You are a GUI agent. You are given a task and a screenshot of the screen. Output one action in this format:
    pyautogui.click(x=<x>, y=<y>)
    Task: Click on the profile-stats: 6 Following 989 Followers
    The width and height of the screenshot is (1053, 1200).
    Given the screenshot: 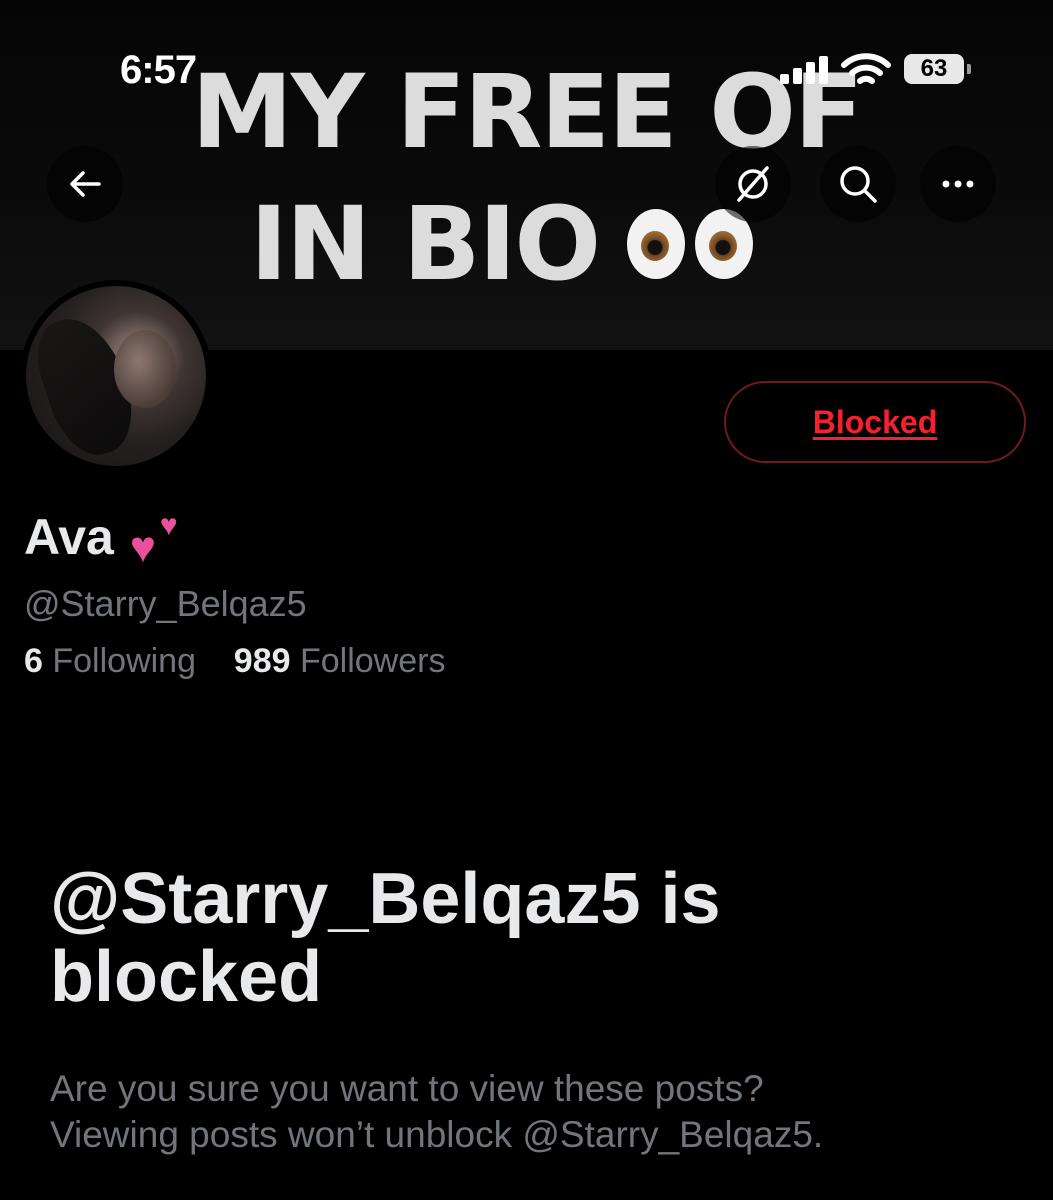 What is the action you would take?
    pyautogui.click(x=234, y=661)
    